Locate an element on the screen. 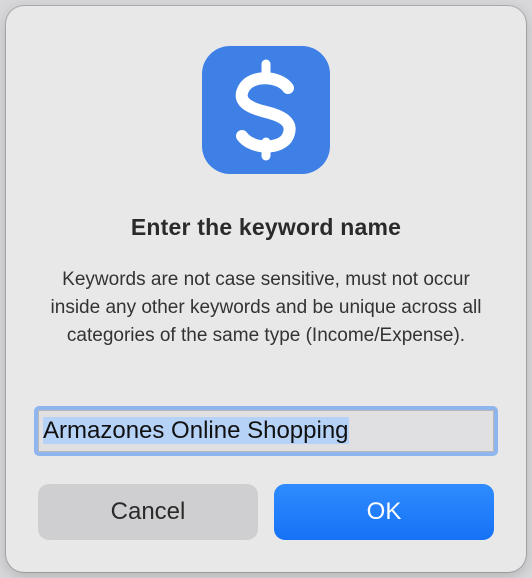 The height and width of the screenshot is (578, 532). keyword-input-focus-ring: Armazones Online Shopping is located at coordinates (266, 431).